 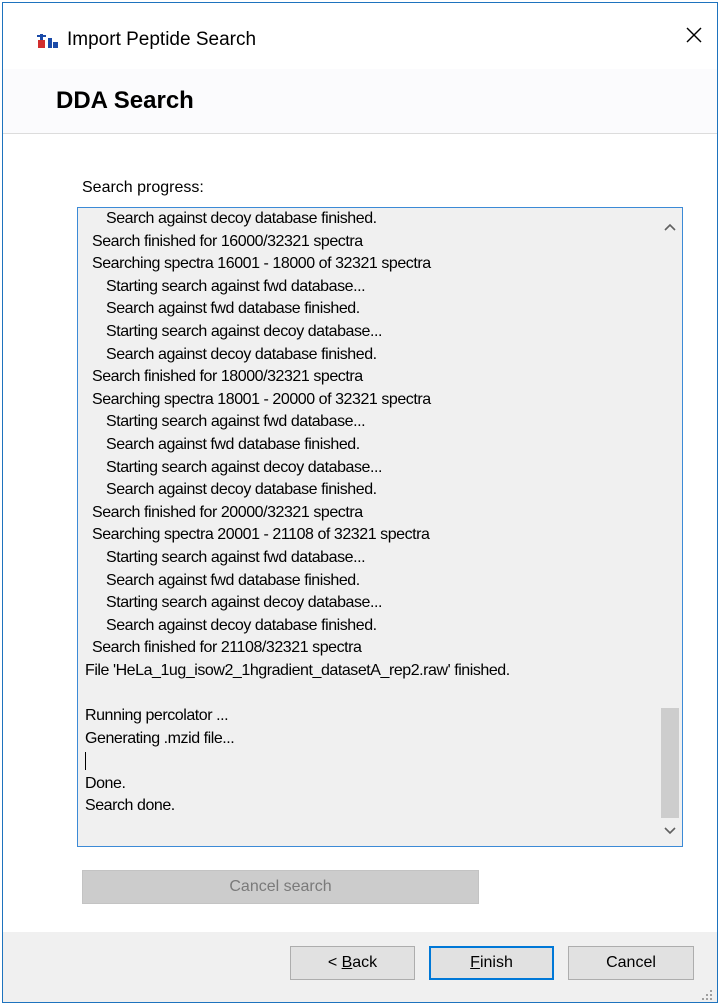 I want to click on resize-grip-icon, so click(x=707, y=994).